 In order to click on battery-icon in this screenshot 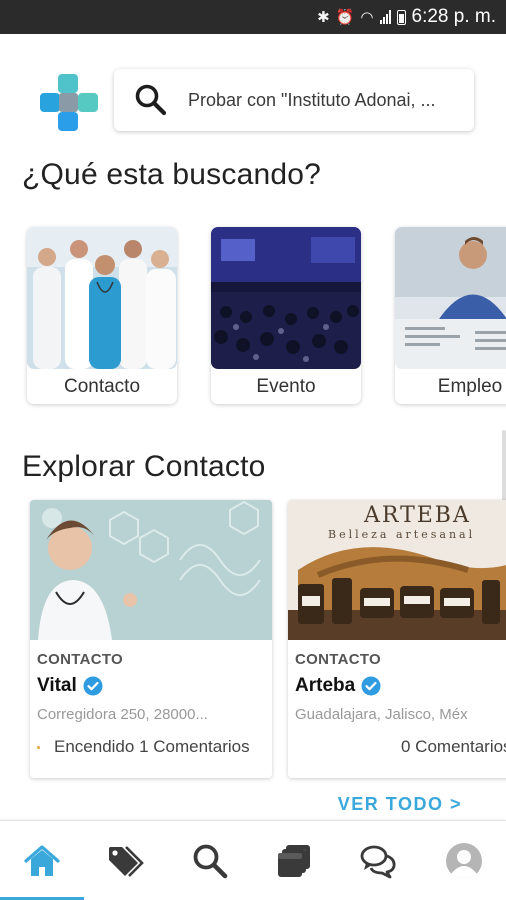, I will do `click(401, 17)`.